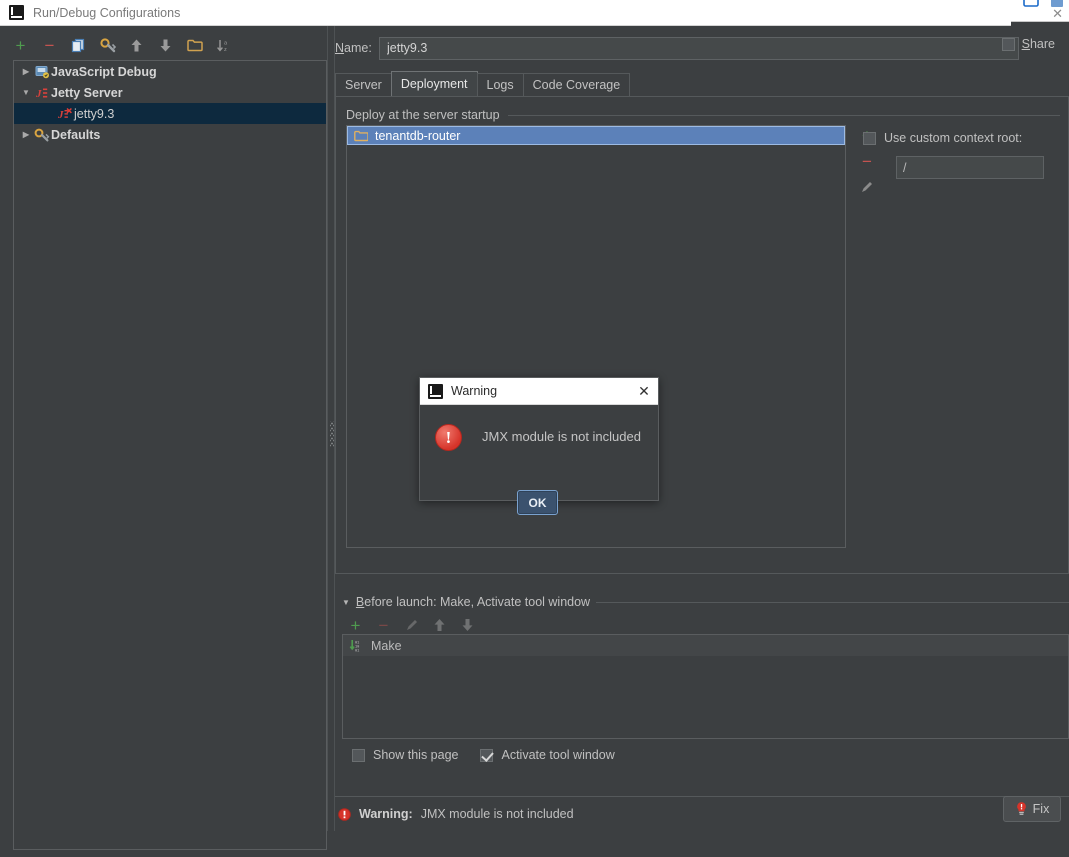 The image size is (1069, 857). What do you see at coordinates (65, 114) in the screenshot?
I see `jetty-config-icon: J` at bounding box center [65, 114].